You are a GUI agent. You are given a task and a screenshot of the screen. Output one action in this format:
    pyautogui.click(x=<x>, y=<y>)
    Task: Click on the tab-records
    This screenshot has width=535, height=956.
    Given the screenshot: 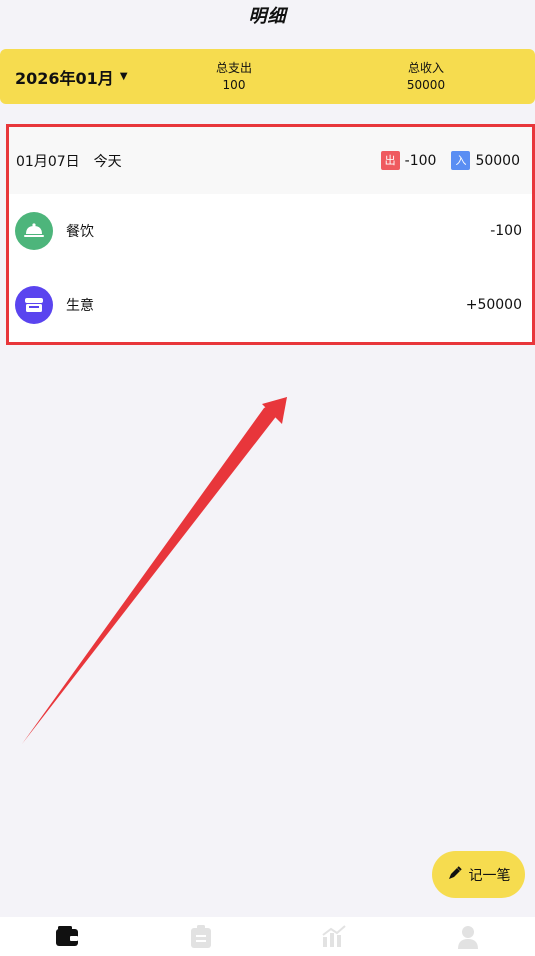 What is the action you would take?
    pyautogui.click(x=201, y=936)
    